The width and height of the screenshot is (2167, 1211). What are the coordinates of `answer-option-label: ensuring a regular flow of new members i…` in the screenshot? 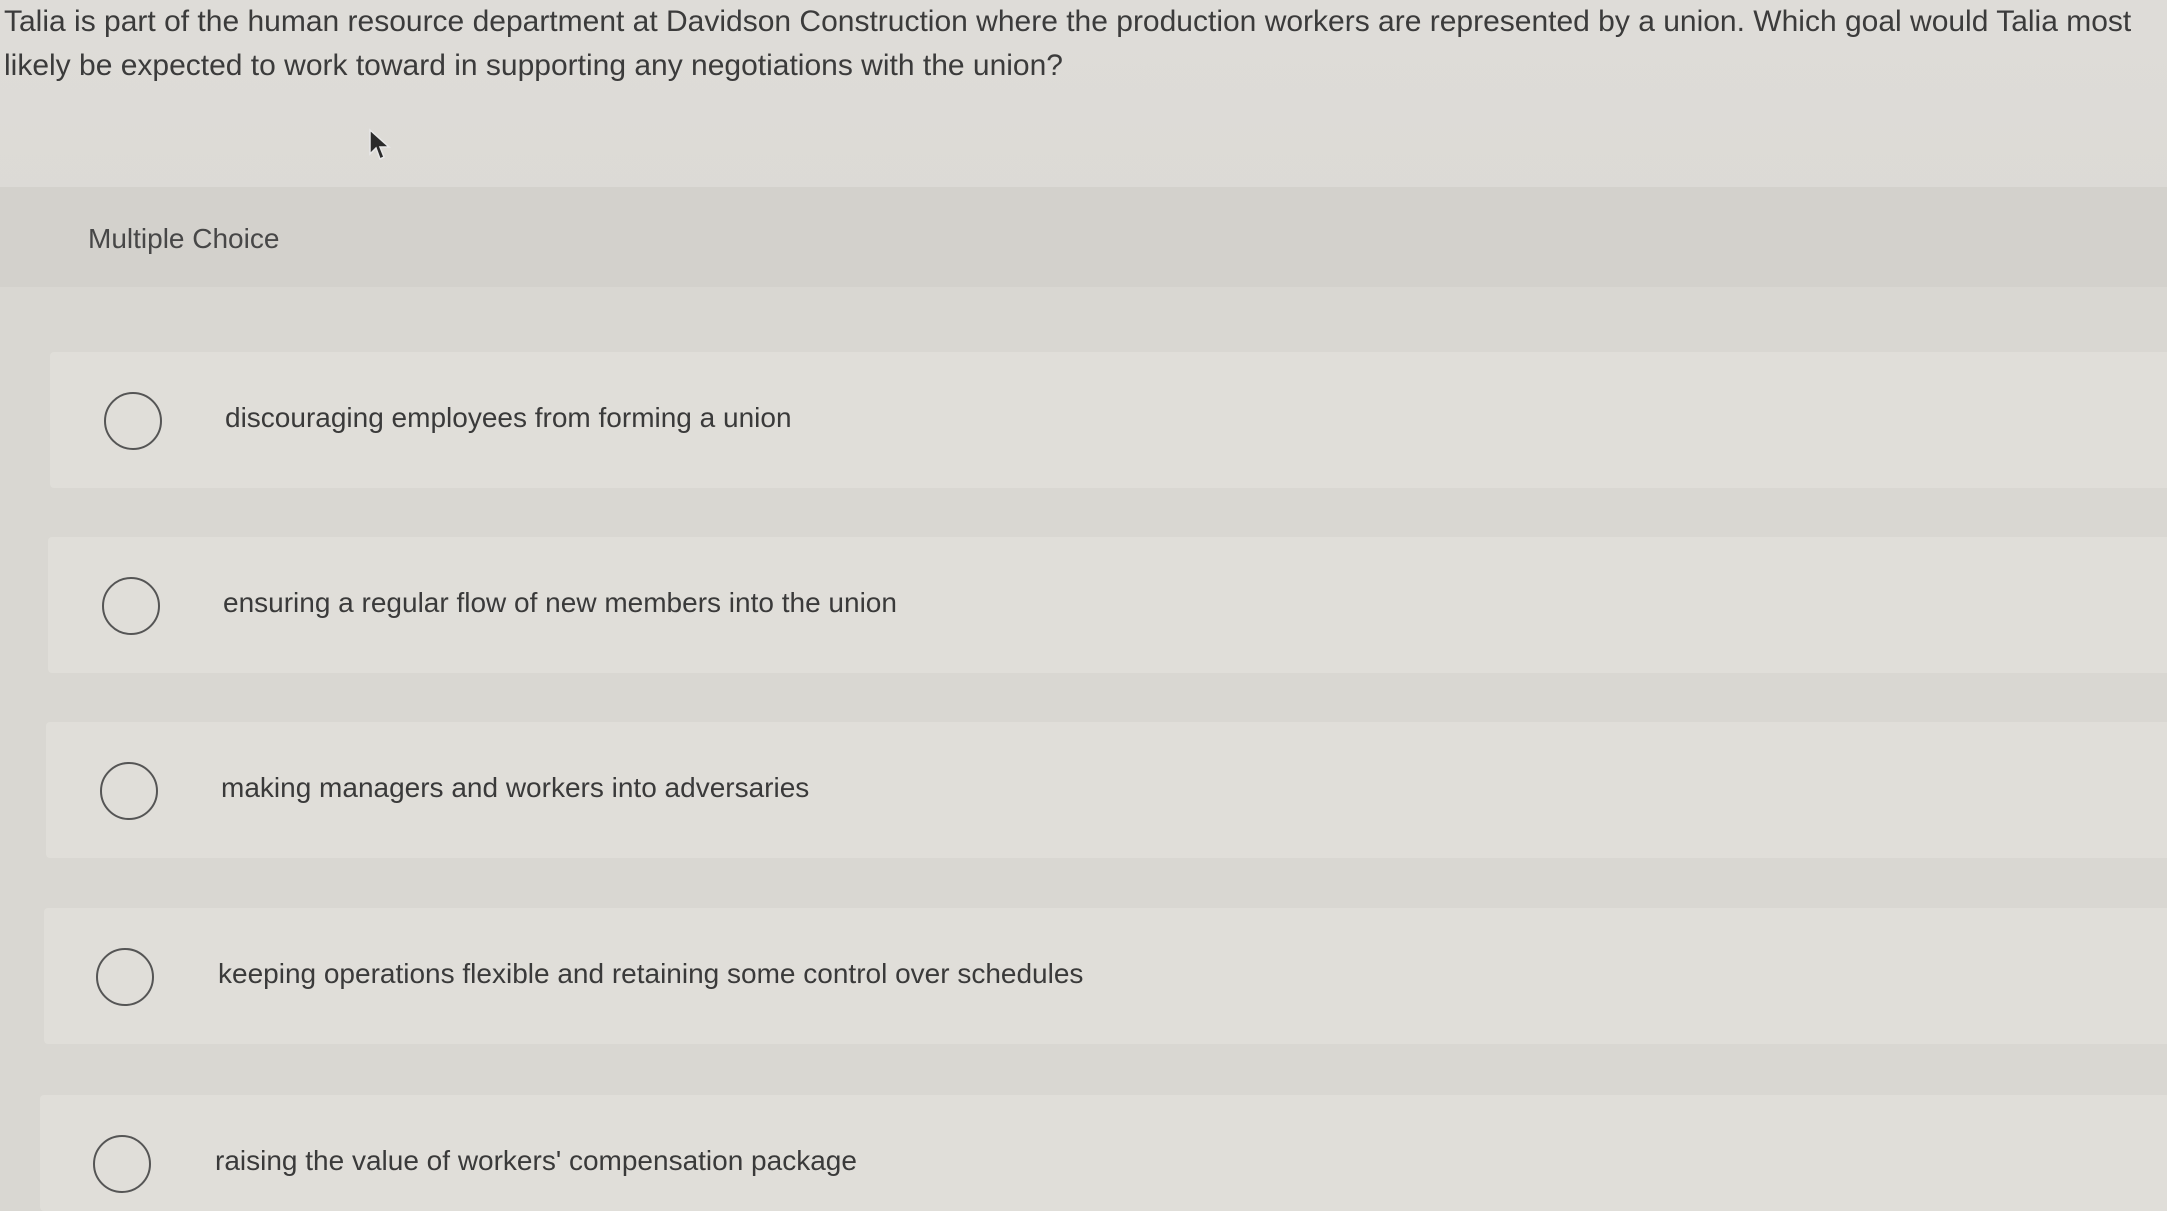 It's located at (560, 602).